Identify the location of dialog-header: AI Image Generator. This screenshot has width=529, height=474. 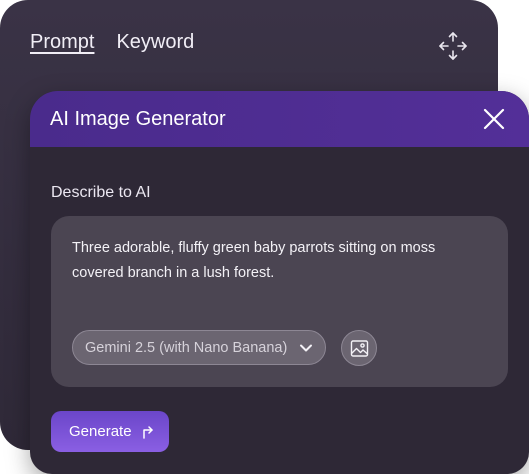
(279, 119).